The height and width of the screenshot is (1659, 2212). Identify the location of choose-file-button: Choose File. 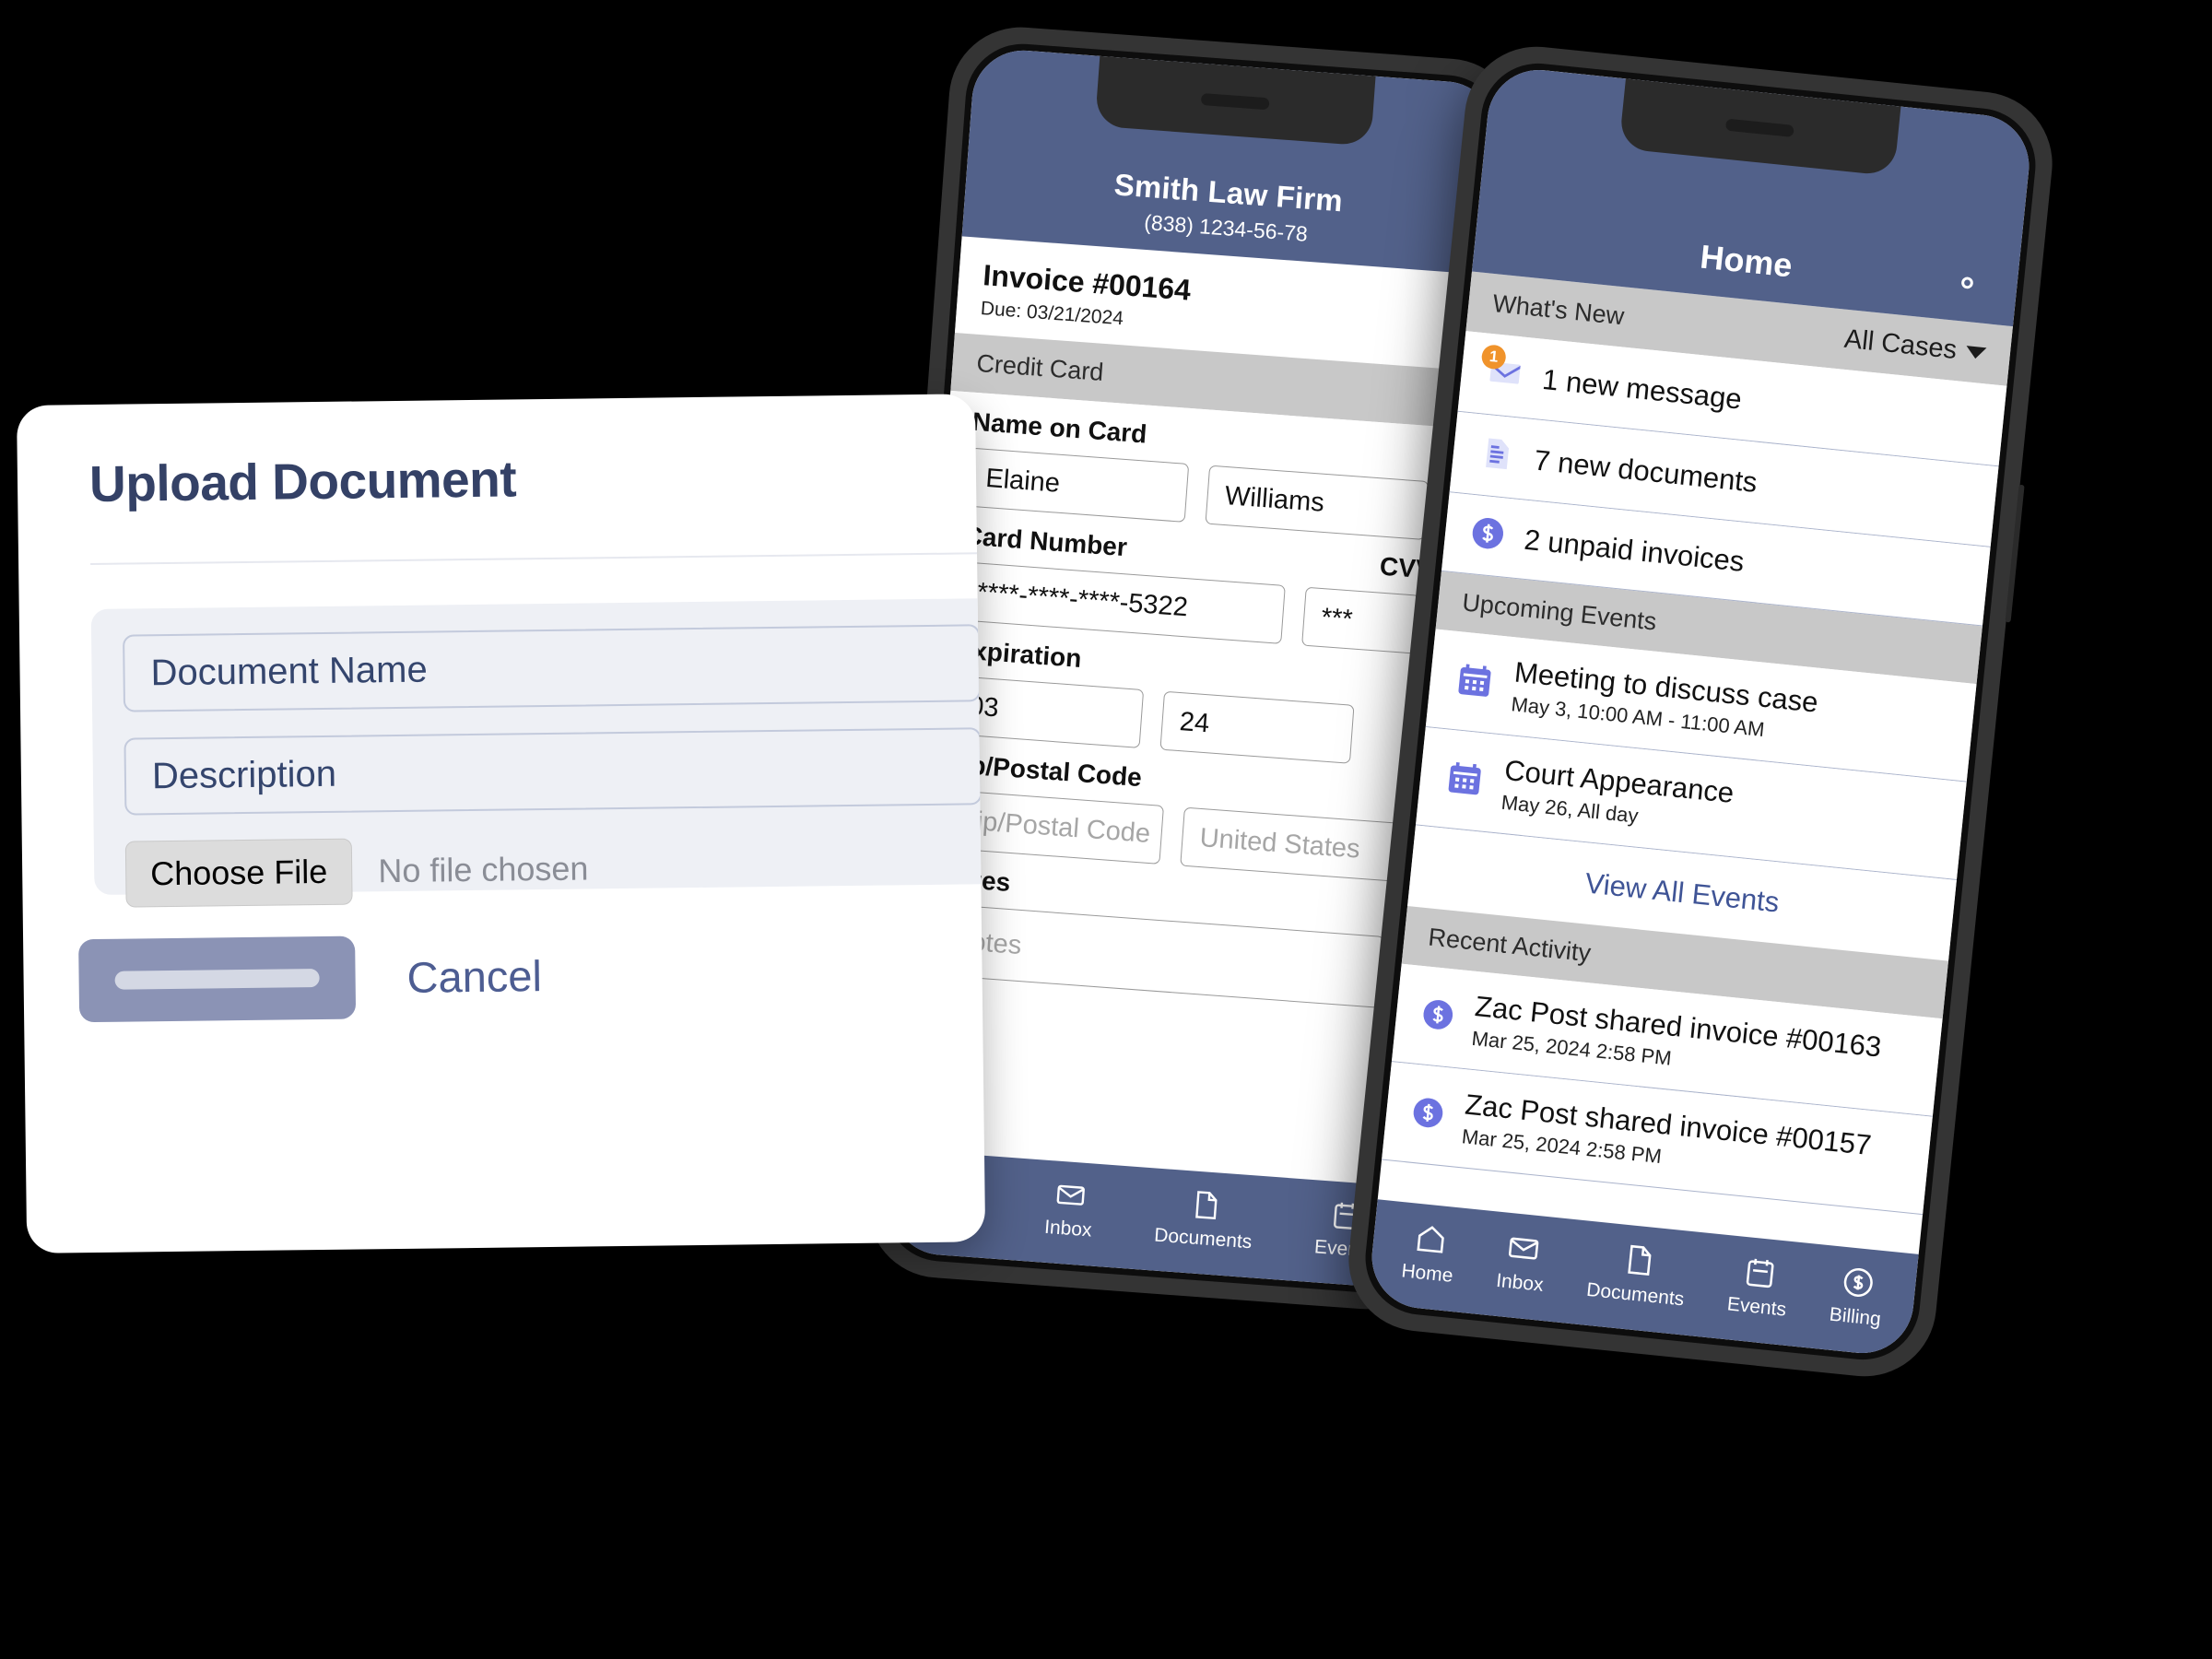
(238, 873).